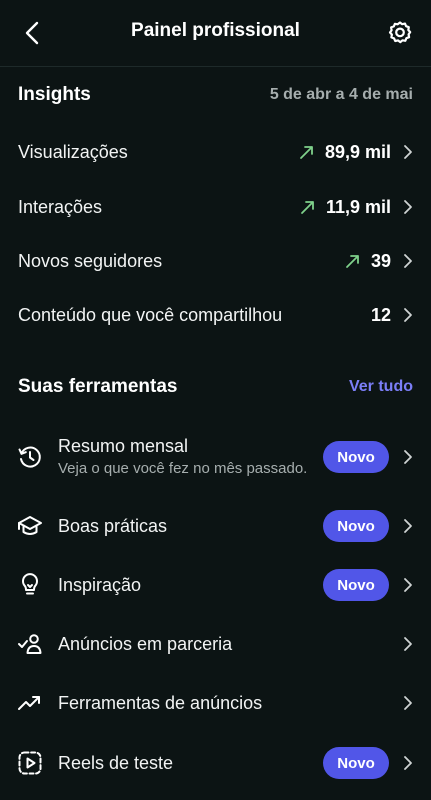 The image size is (431, 800). Describe the element at coordinates (30, 526) in the screenshot. I see `graduation-cap-icon` at that location.